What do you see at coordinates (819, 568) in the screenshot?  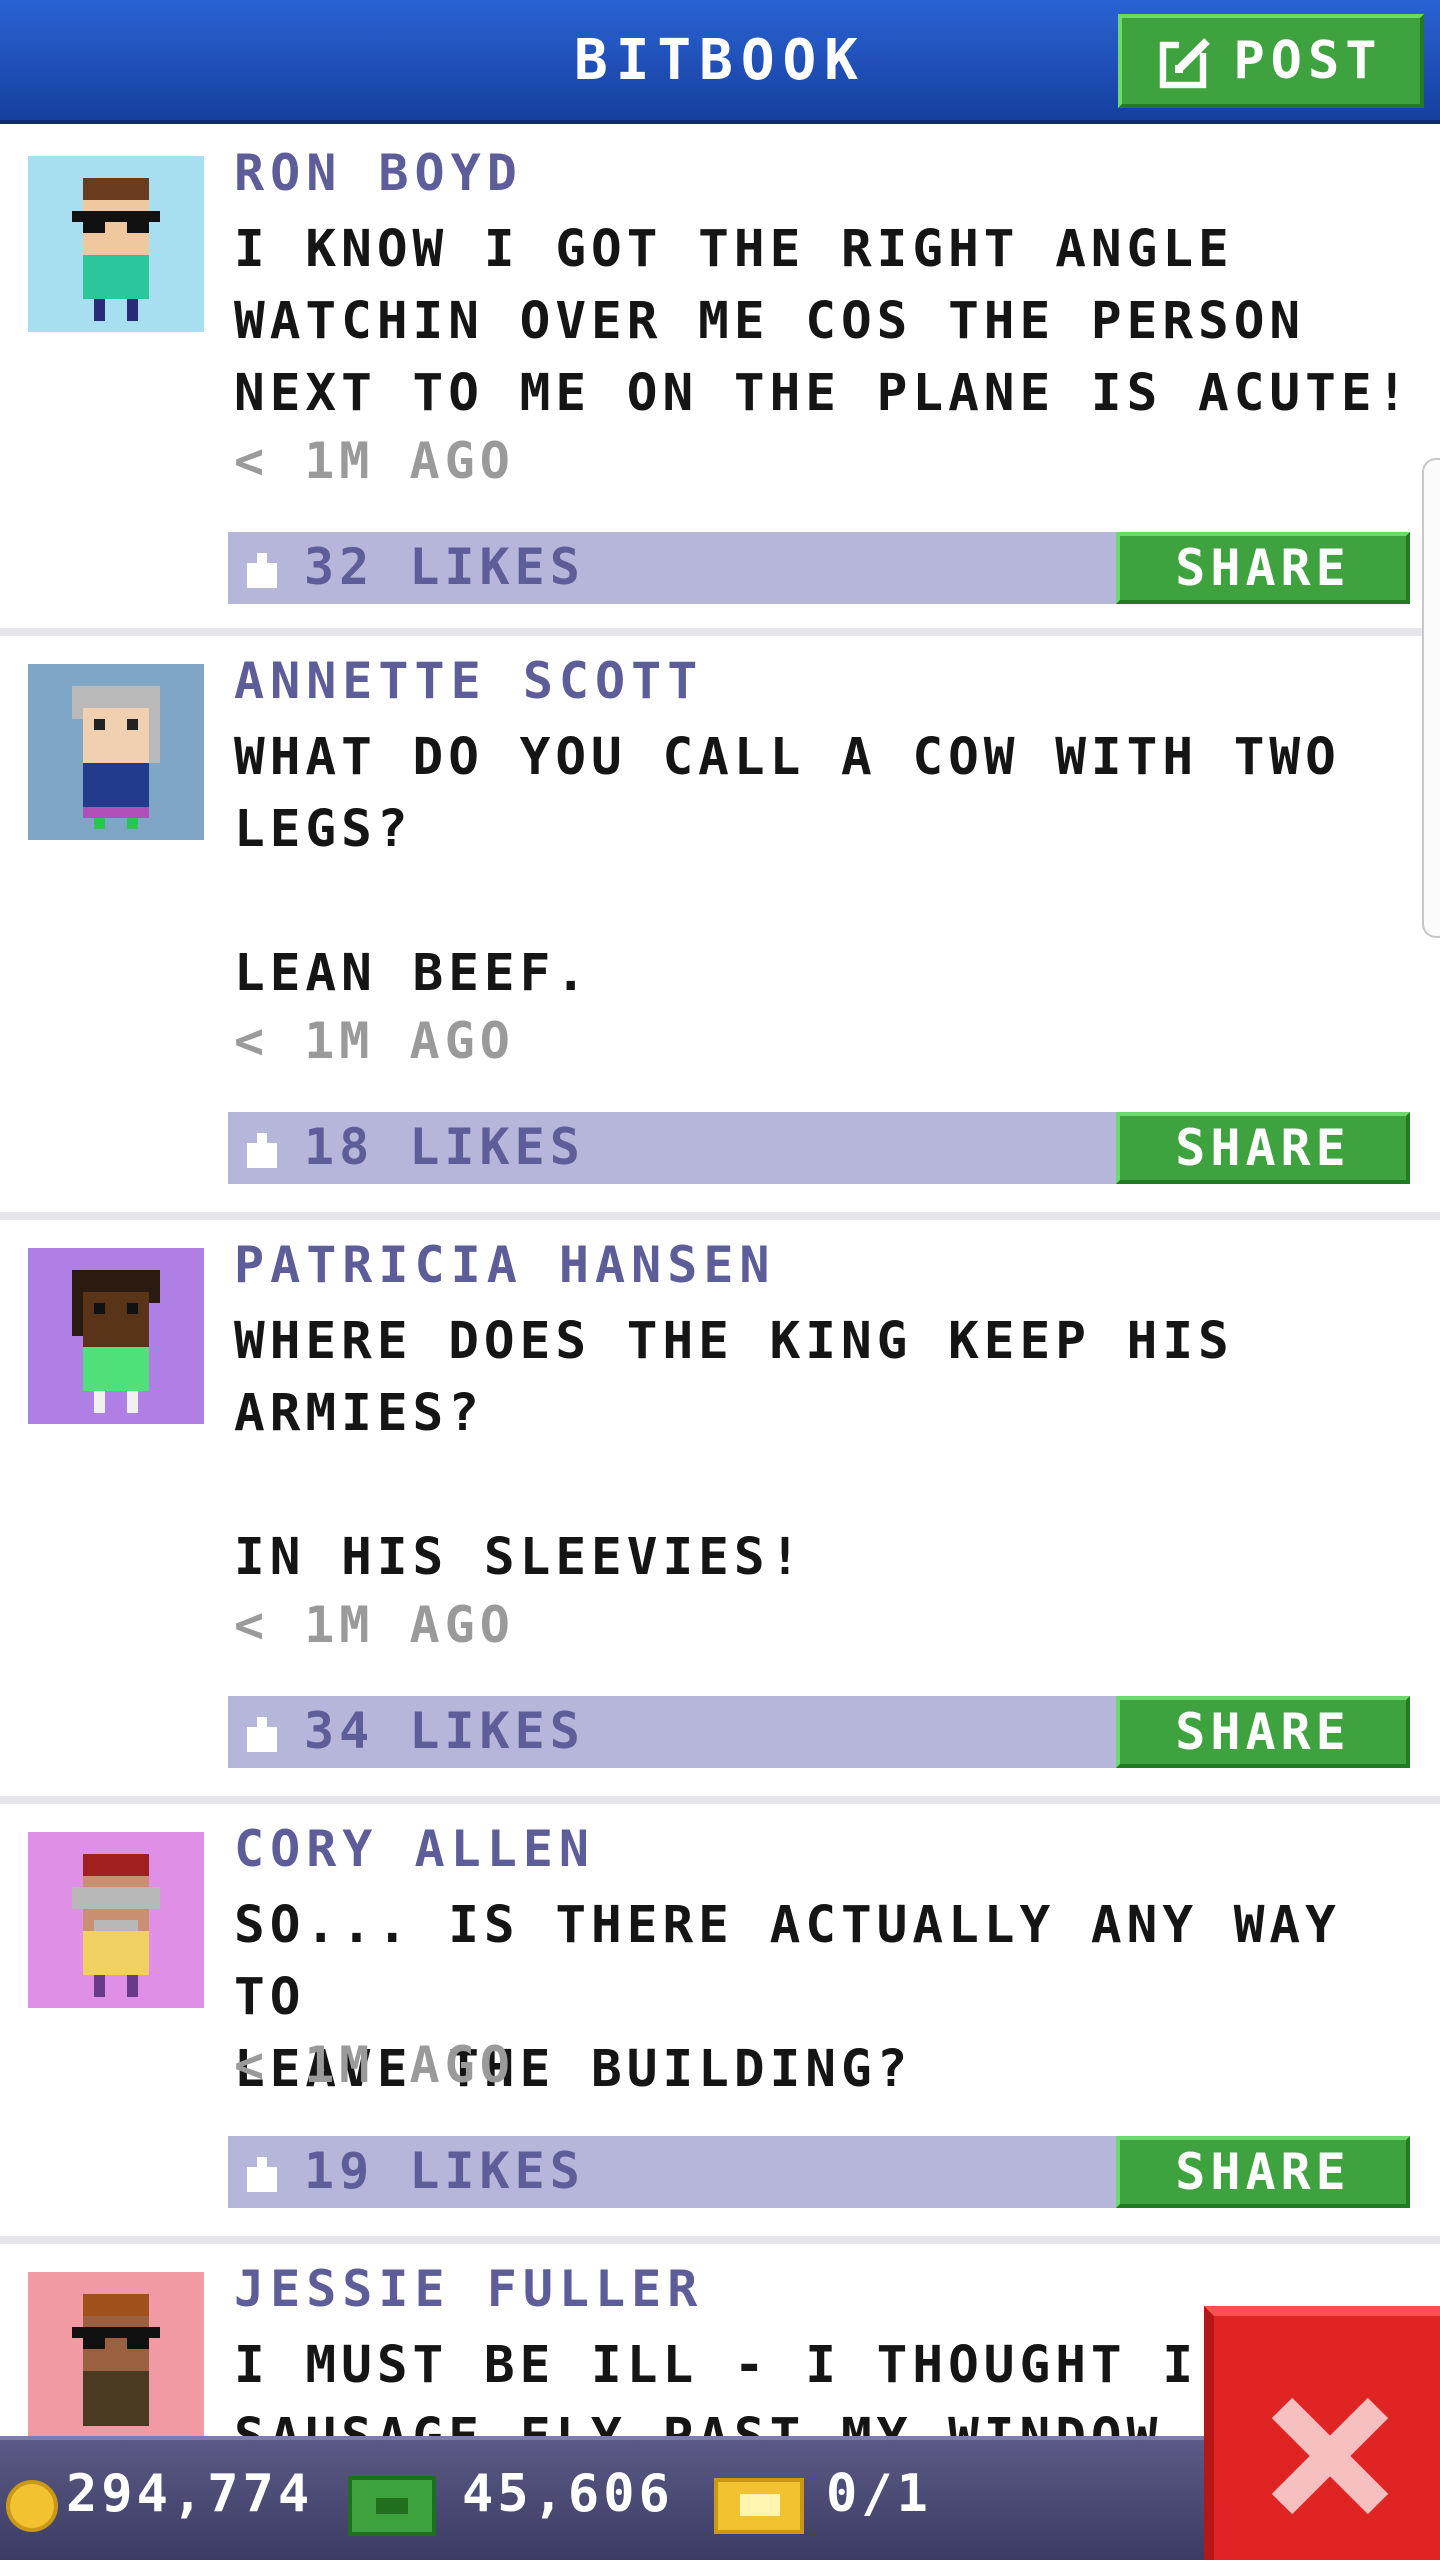 I see `like-bar: 32 LIKES SHARE` at bounding box center [819, 568].